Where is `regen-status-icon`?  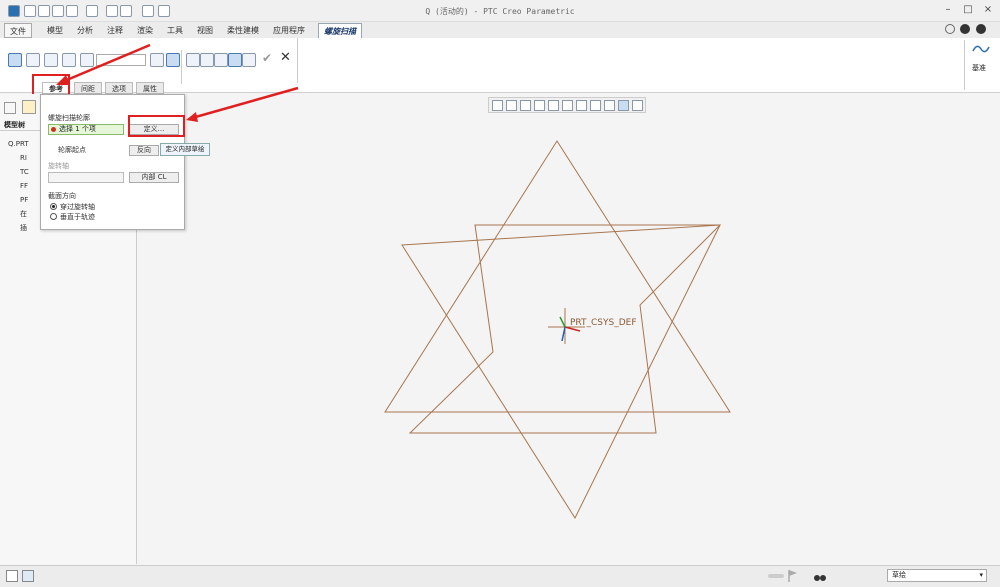
regen-status-icon is located at coordinates (776, 576).